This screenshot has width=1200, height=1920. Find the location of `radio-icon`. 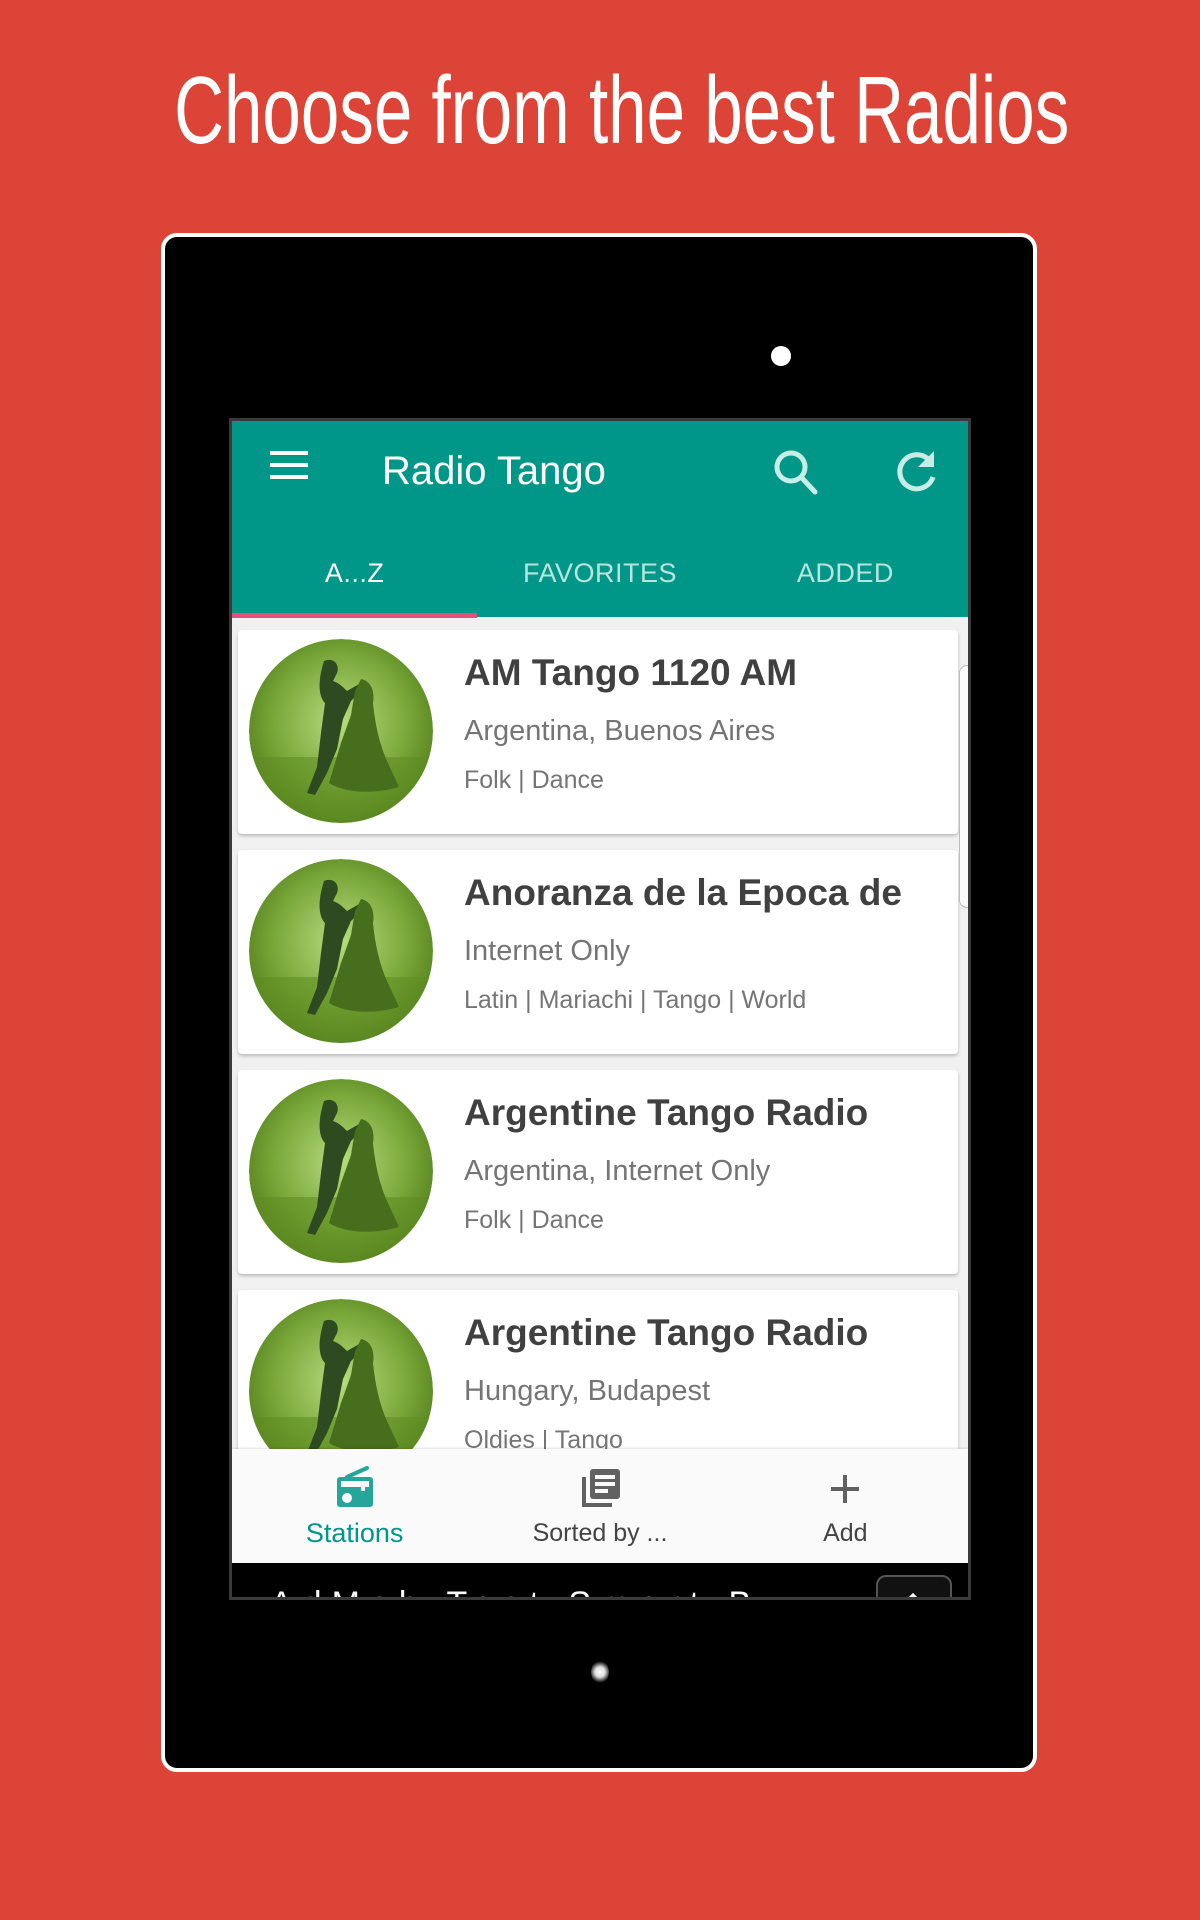

radio-icon is located at coordinates (354, 1486).